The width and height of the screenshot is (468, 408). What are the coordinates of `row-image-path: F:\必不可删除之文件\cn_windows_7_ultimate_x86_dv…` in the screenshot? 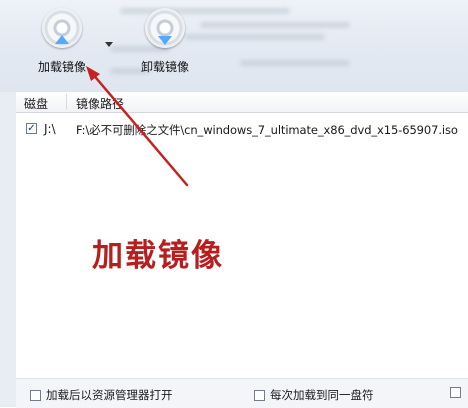 It's located at (267, 130).